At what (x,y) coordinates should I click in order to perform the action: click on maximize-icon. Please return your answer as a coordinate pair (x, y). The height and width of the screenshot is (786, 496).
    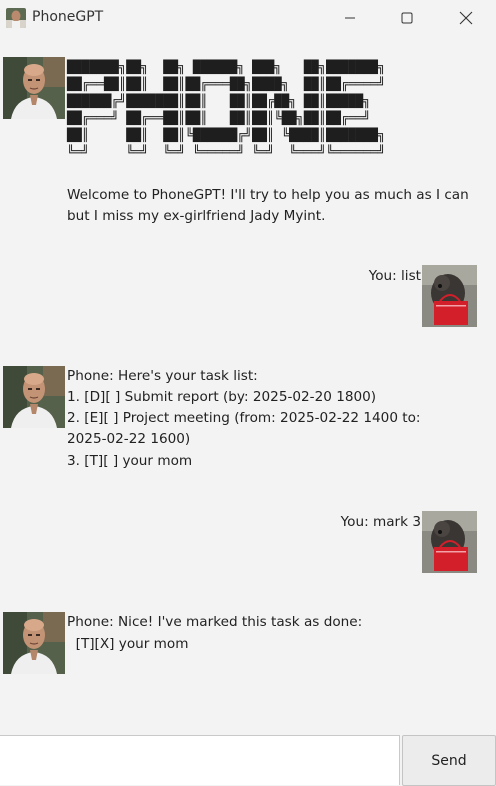
    Looking at the image, I should click on (407, 18).